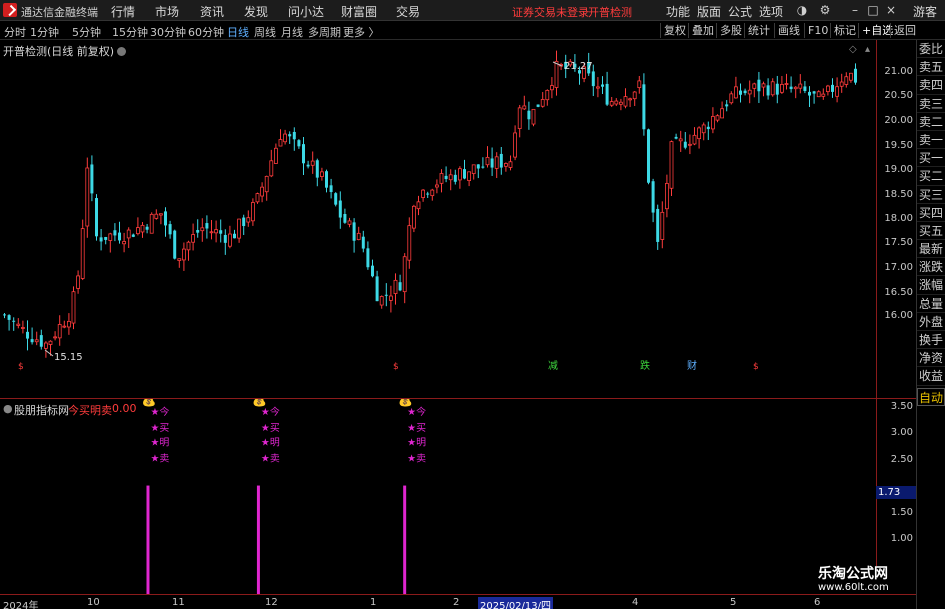  I want to click on menu-item-news: 资讯, so click(212, 11).